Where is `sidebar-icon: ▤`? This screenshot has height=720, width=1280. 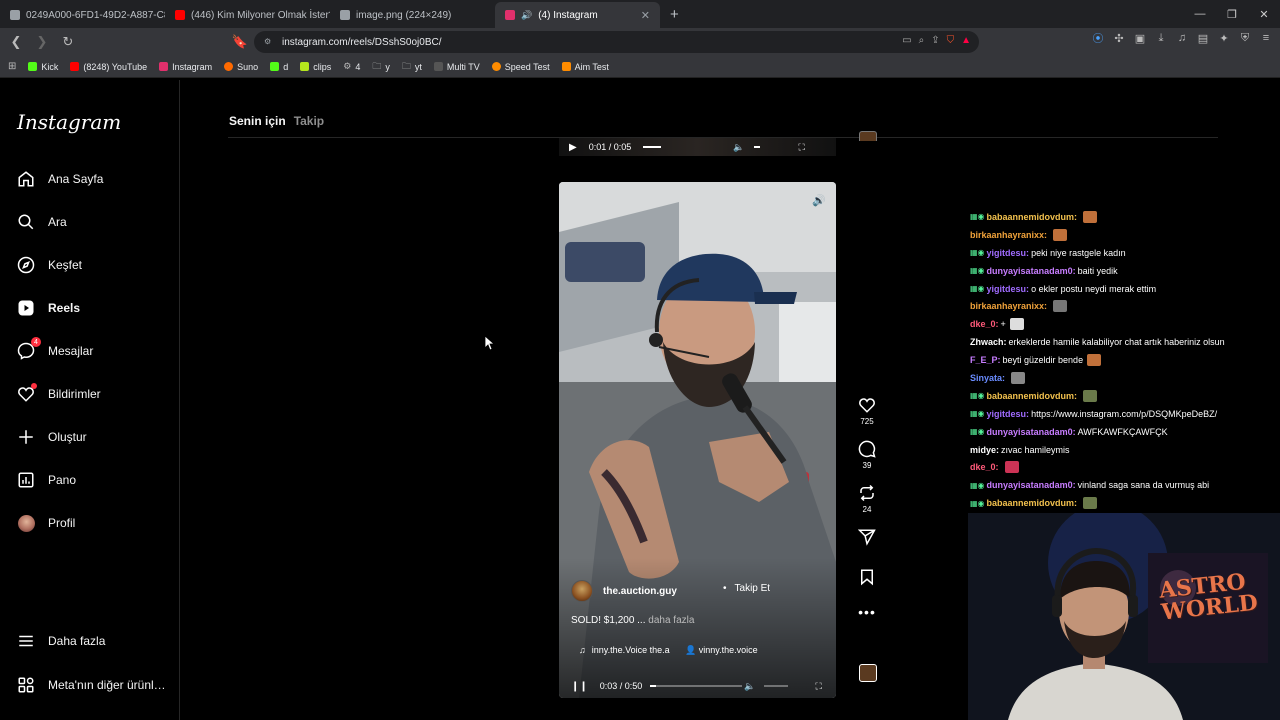
sidebar-icon: ▤ is located at coordinates (1203, 38).